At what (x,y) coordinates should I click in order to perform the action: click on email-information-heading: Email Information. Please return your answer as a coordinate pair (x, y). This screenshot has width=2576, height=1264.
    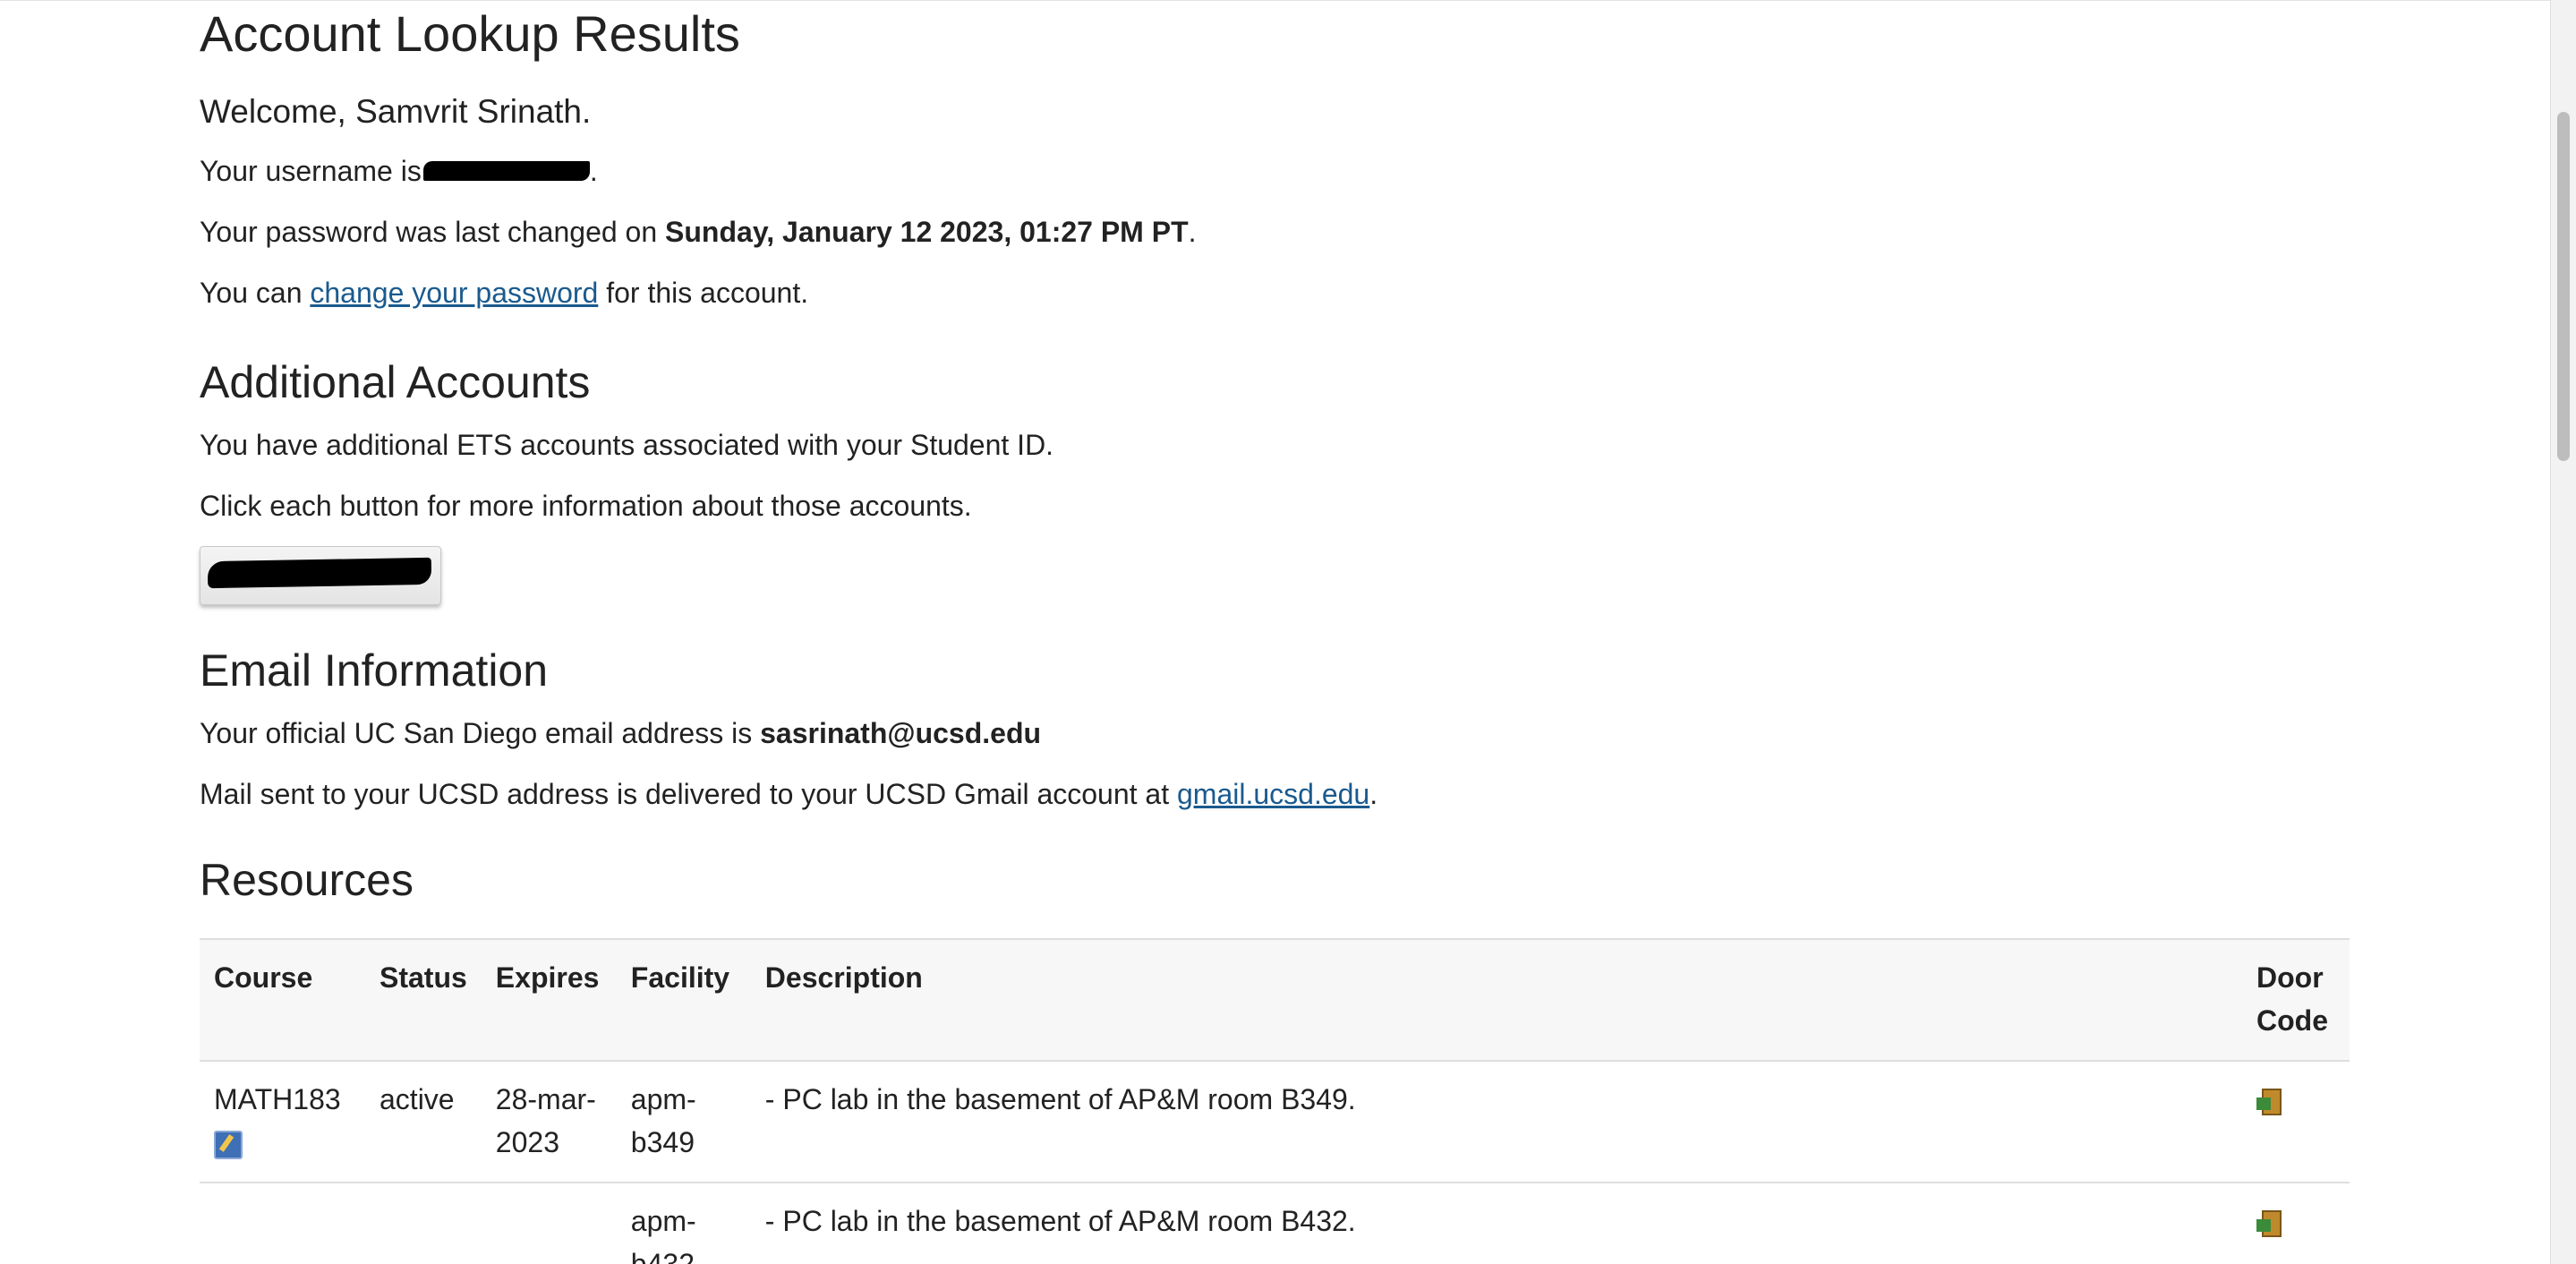
    Looking at the image, I should click on (374, 670).